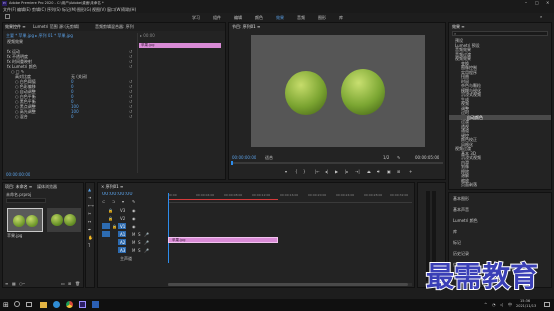  Describe the element at coordinates (510, 304) in the screenshot. I see `ime-indicator: 中` at that location.